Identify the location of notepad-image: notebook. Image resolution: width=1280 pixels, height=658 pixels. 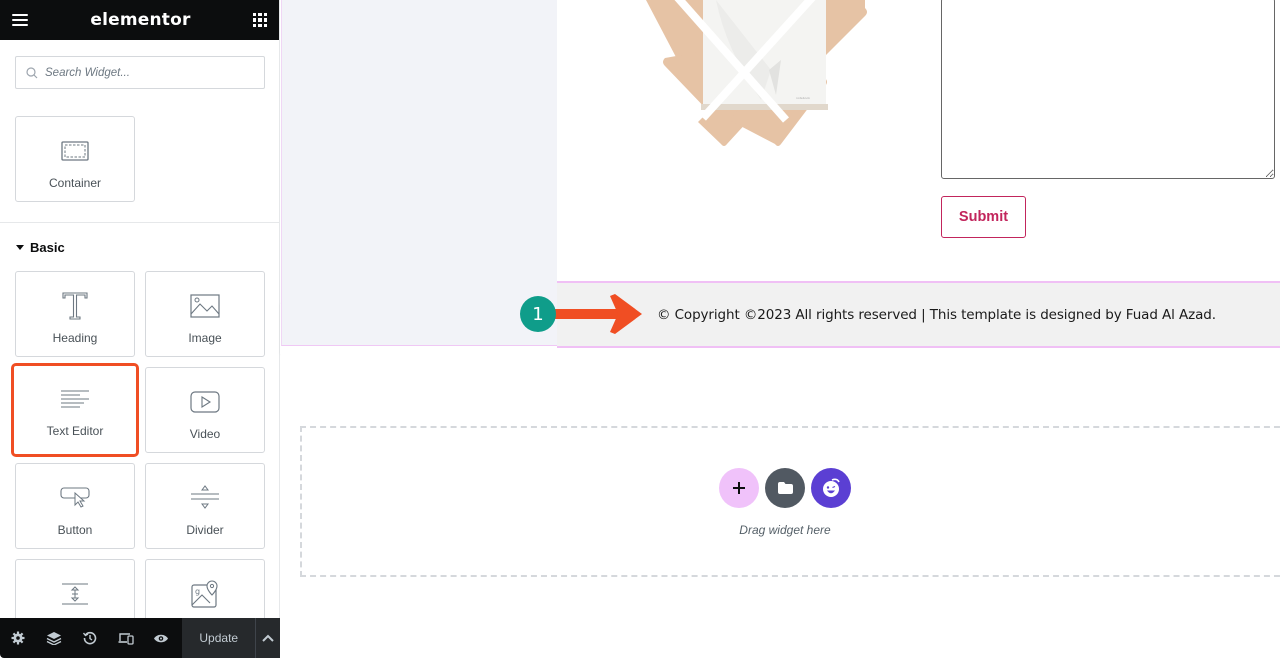
(761, 80).